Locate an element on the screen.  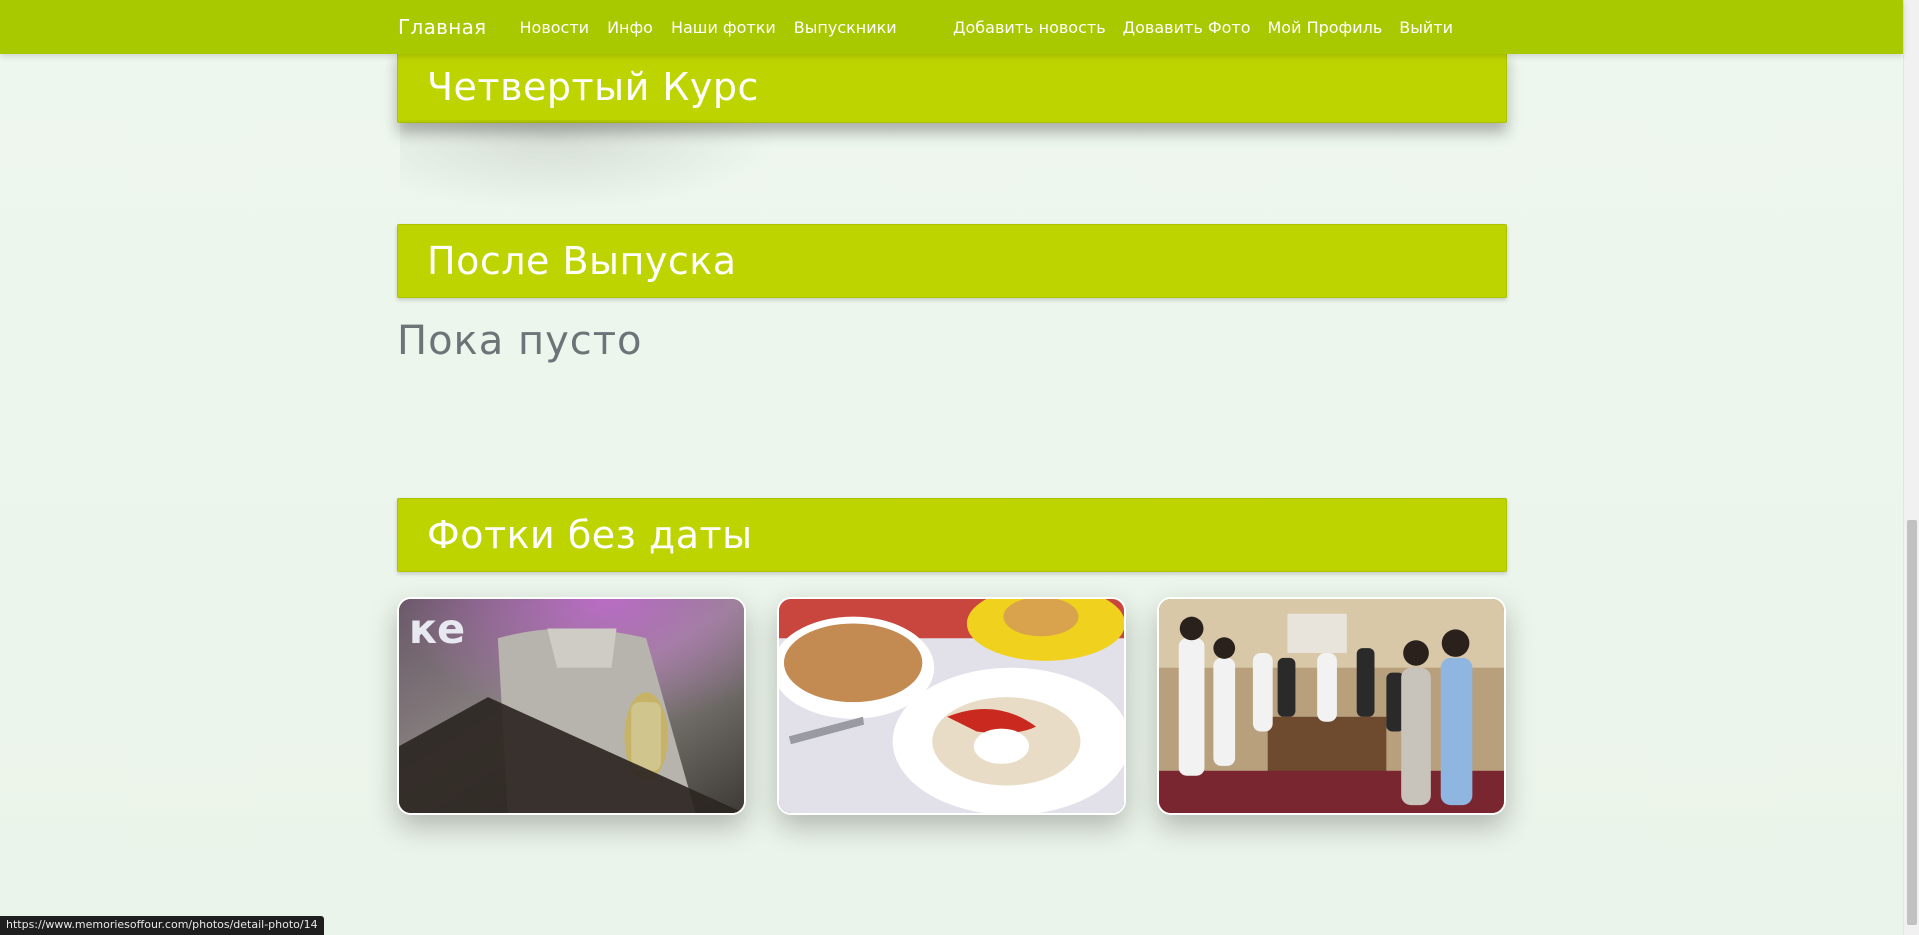
page-scrollbar is located at coordinates (1911, 467).